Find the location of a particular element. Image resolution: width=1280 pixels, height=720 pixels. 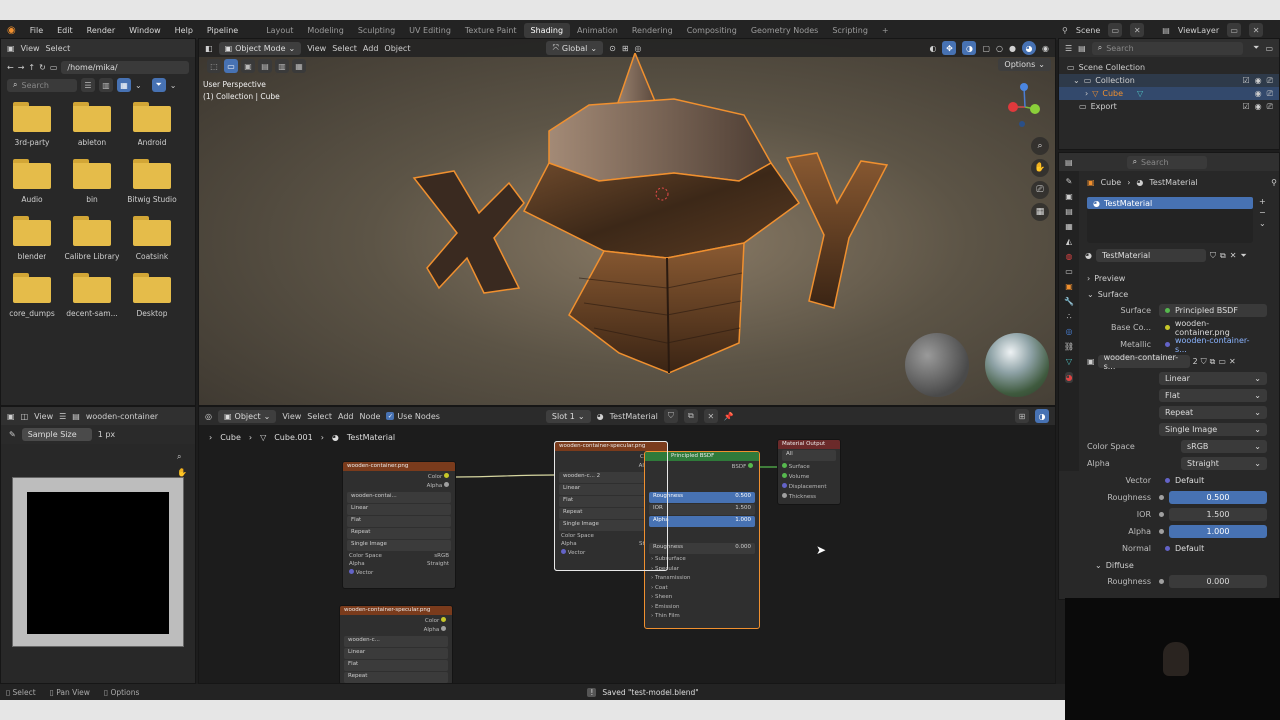

overlay-icon: ◑ is located at coordinates (969, 48).